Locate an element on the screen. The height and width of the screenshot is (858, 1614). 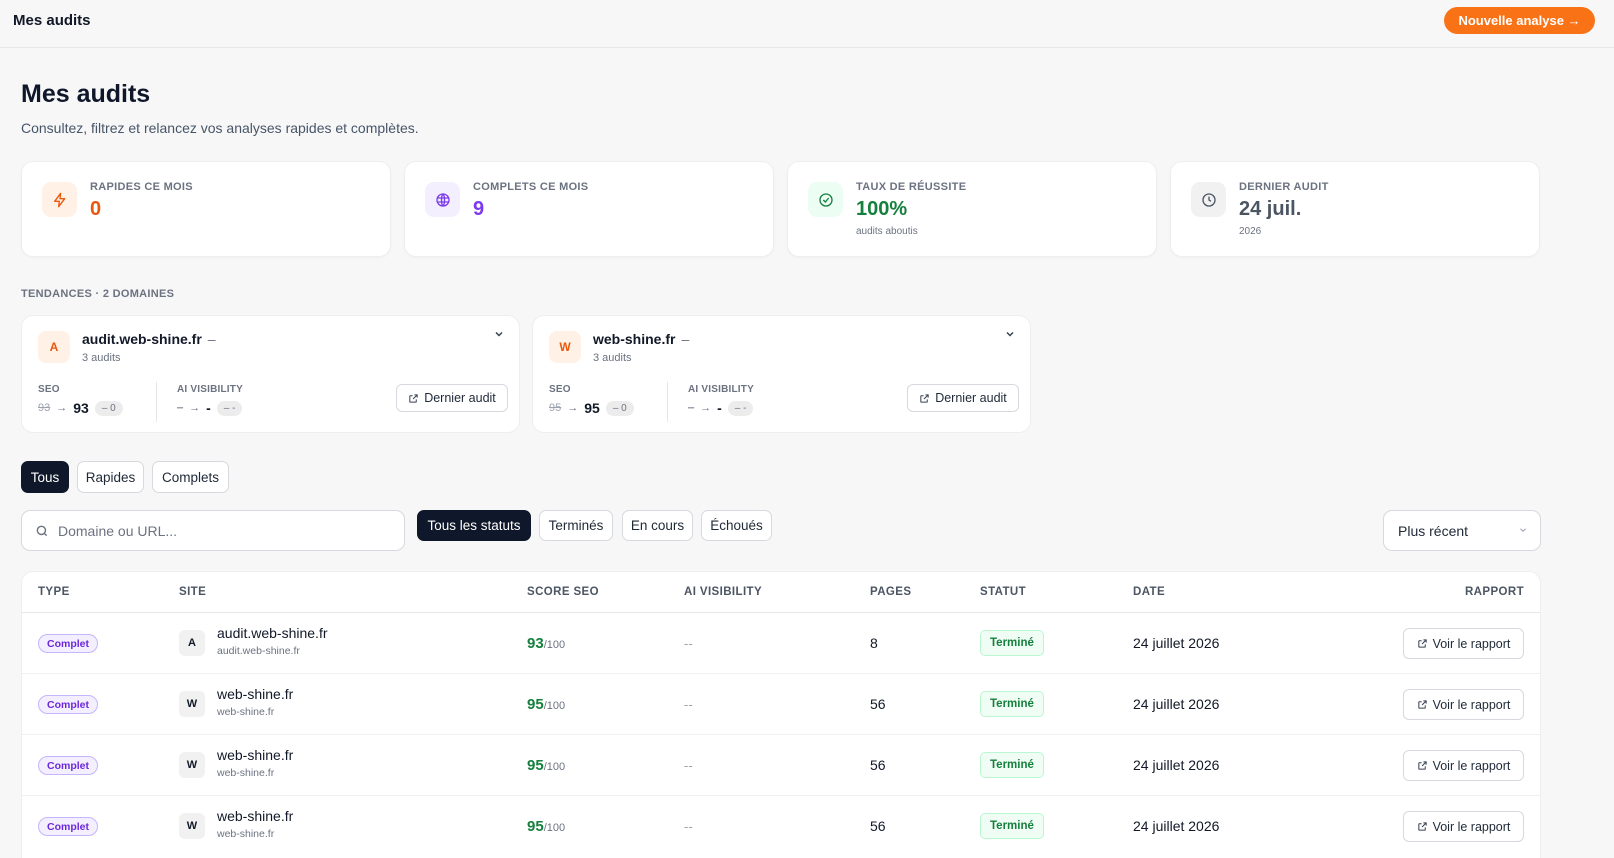
stat-value: 100% is located at coordinates (882, 209).